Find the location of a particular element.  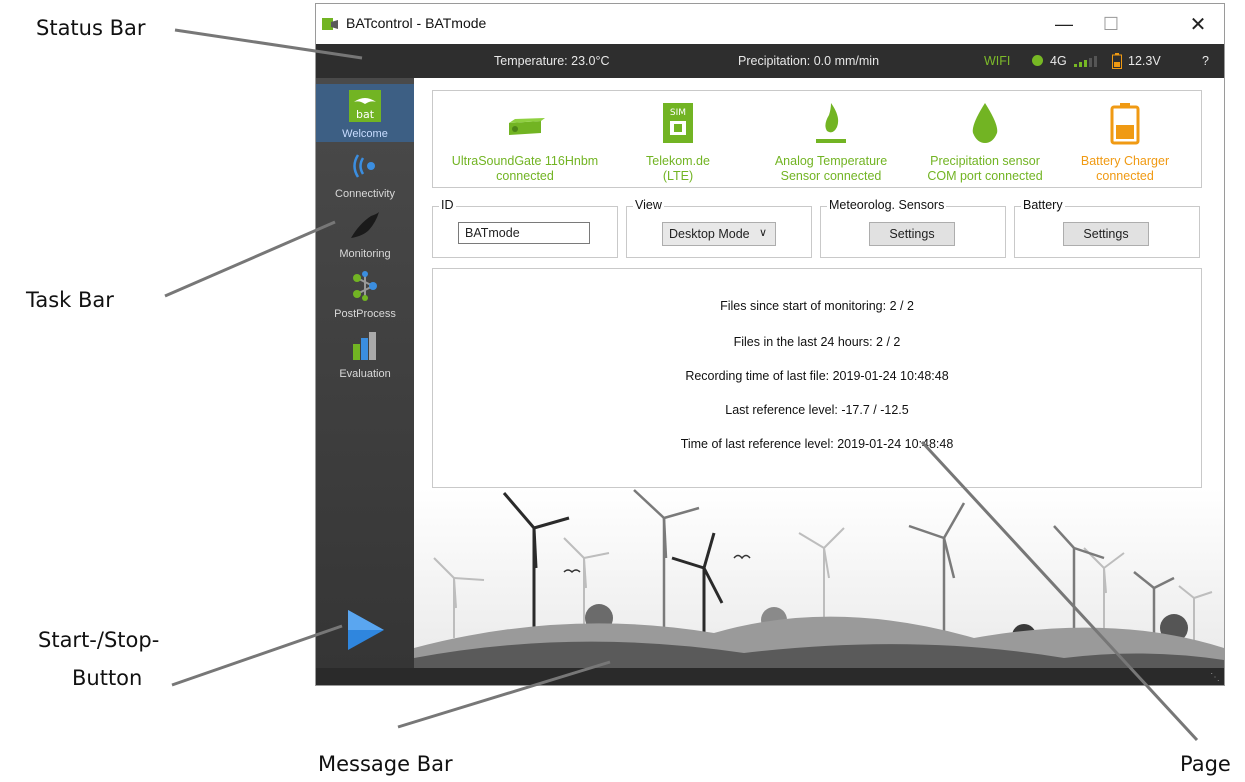

id-group: ID BATmode is located at coordinates (525, 228).